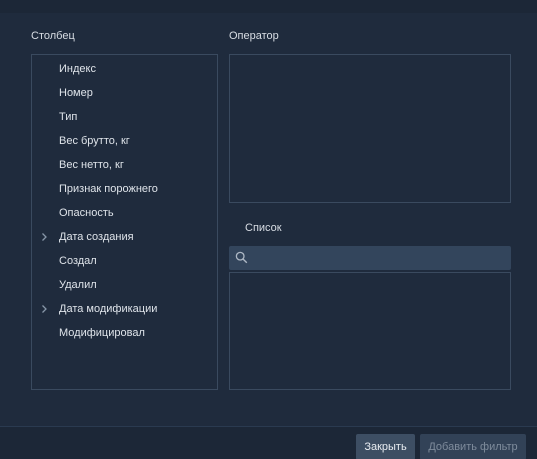 Image resolution: width=537 pixels, height=459 pixels. Describe the element at coordinates (254, 36) in the screenshot. I see `operator-section-title: Оператор` at that location.